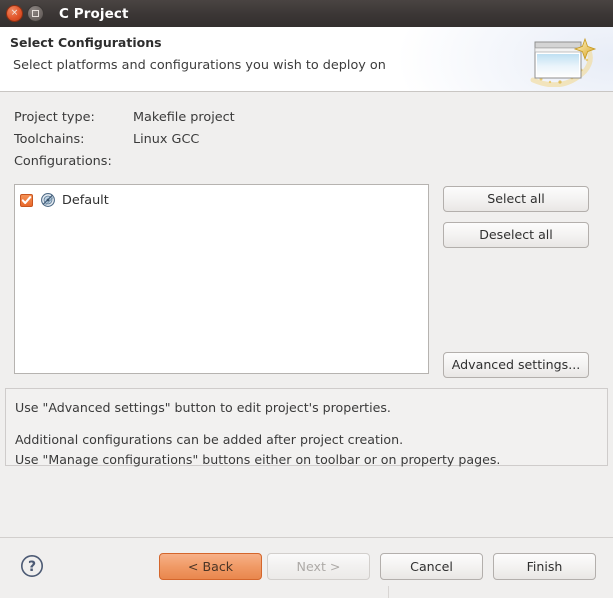  I want to click on help-question-icon: ?, so click(32, 566).